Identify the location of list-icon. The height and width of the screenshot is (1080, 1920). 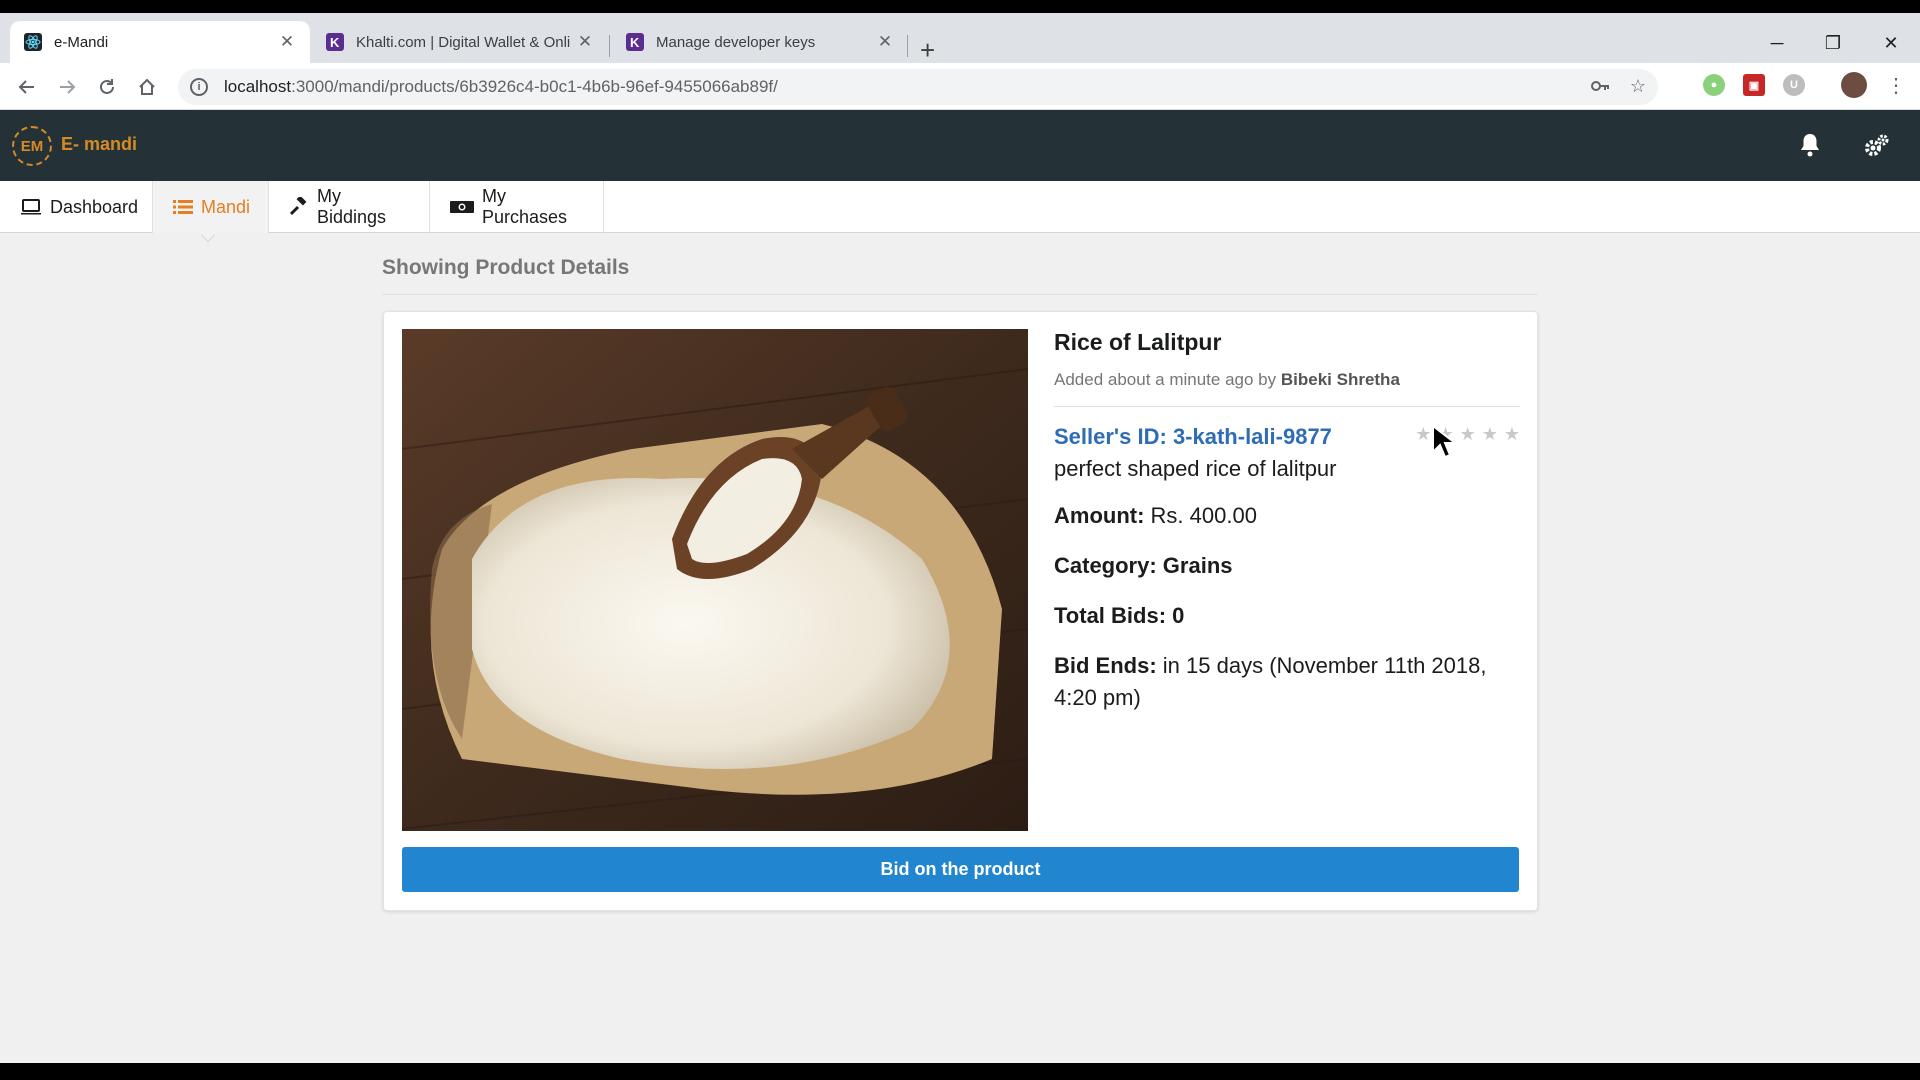
(183, 207).